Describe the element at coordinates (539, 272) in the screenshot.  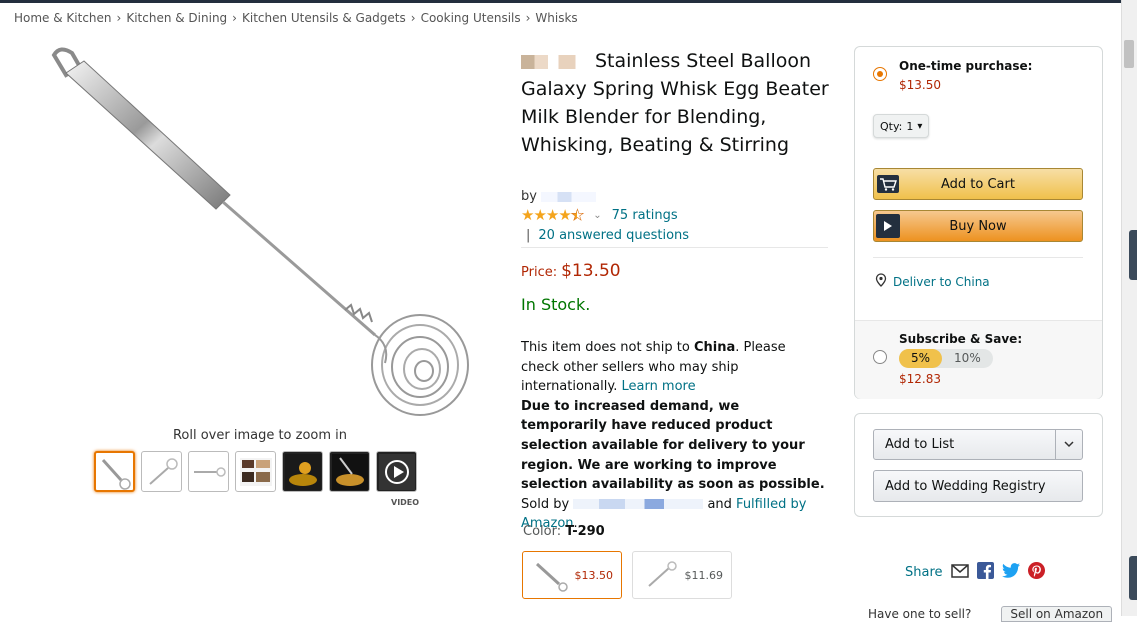
I see `price-label: Price:` at that location.